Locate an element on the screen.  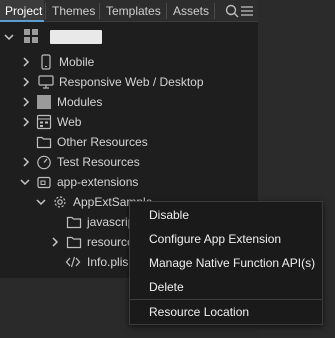
tab-bar: Project Themes Templates Assets is located at coordinates (129, 11).